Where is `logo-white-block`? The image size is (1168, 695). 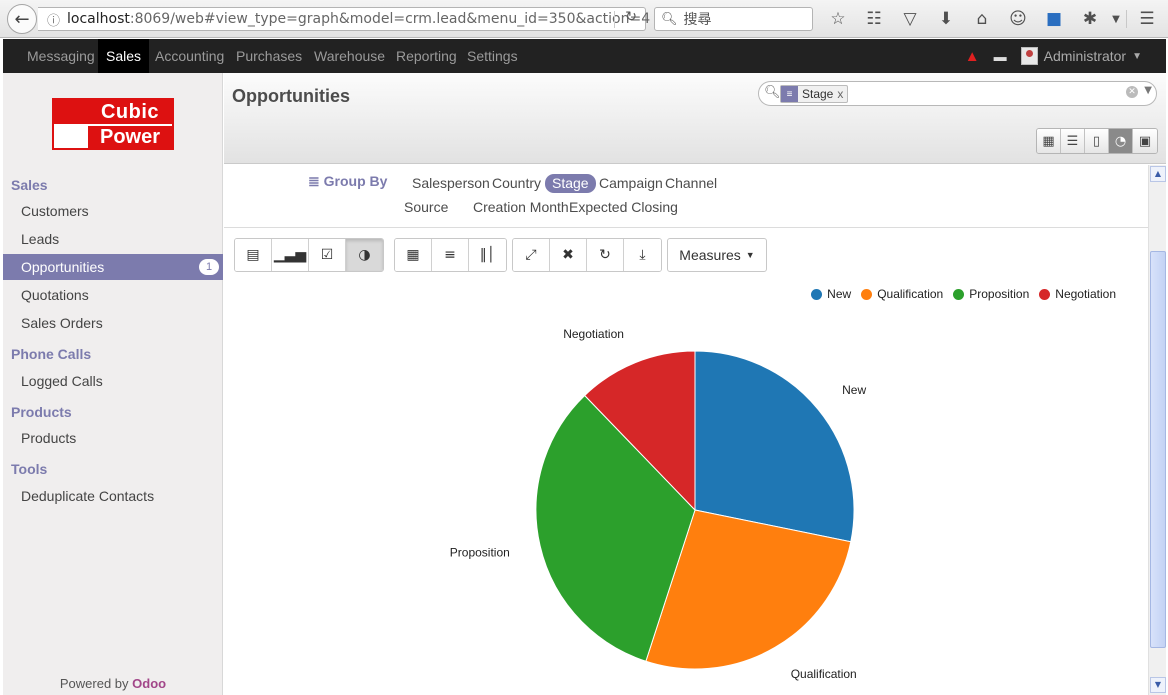
logo-white-block is located at coordinates (71, 137).